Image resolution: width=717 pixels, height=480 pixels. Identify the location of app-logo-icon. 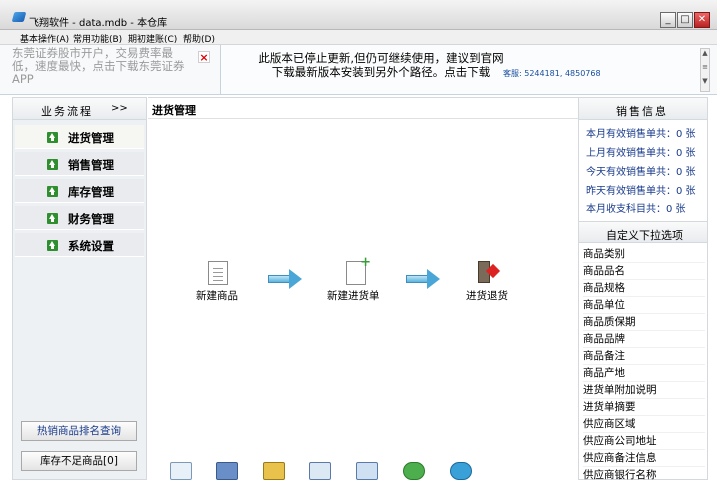
(19, 17).